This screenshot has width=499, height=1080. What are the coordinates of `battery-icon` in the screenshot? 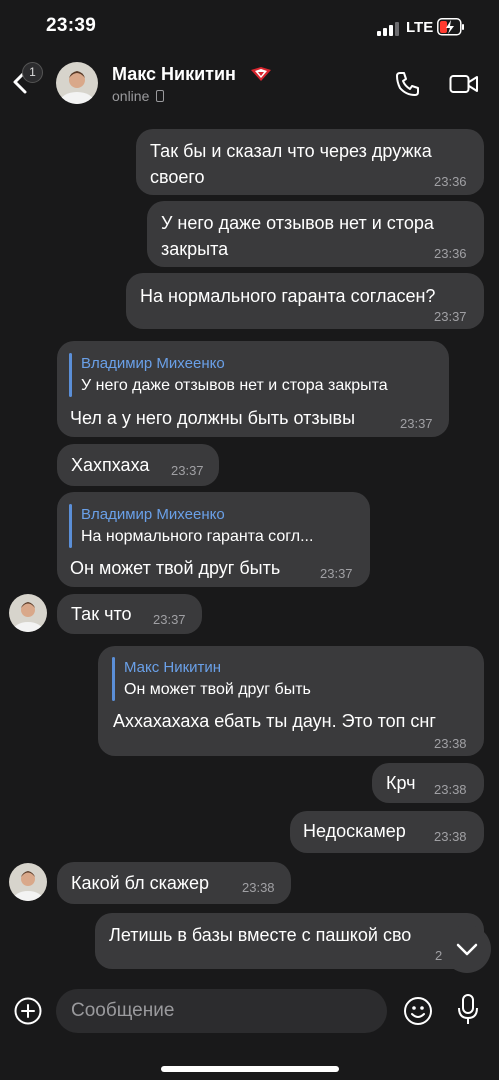 It's located at (450, 27).